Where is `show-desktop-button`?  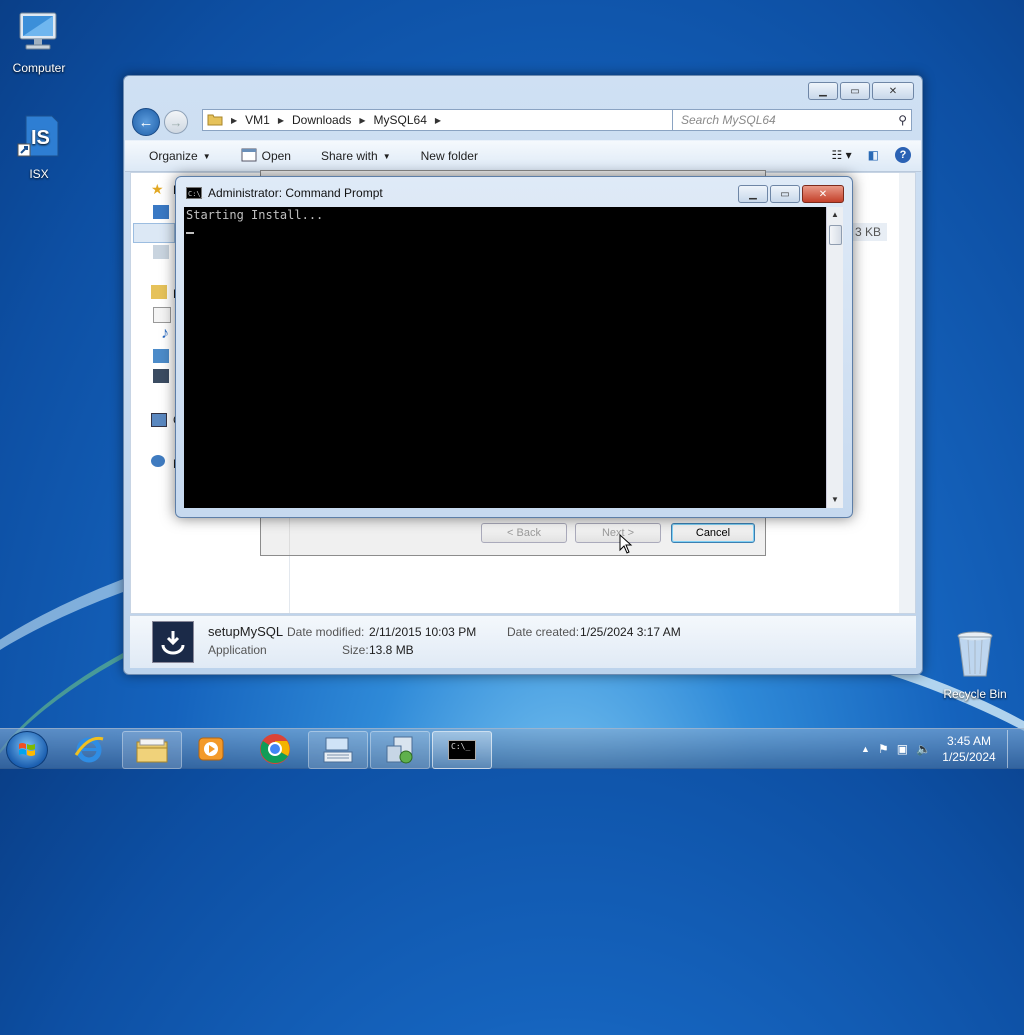
show-desktop-button is located at coordinates (1013, 749).